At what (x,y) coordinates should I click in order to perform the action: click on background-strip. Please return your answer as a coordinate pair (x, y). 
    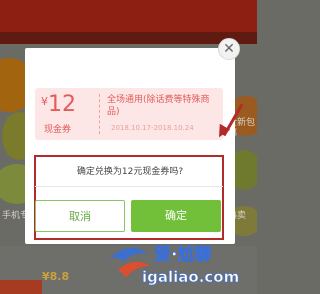
    Looking at the image, I should click on (21, 287).